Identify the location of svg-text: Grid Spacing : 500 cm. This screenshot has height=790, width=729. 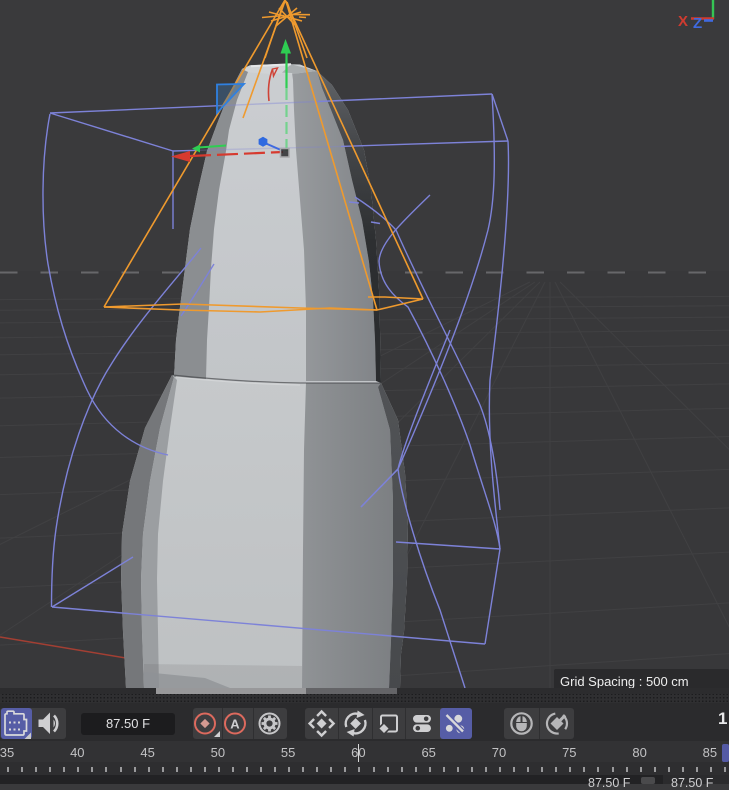
(624, 681).